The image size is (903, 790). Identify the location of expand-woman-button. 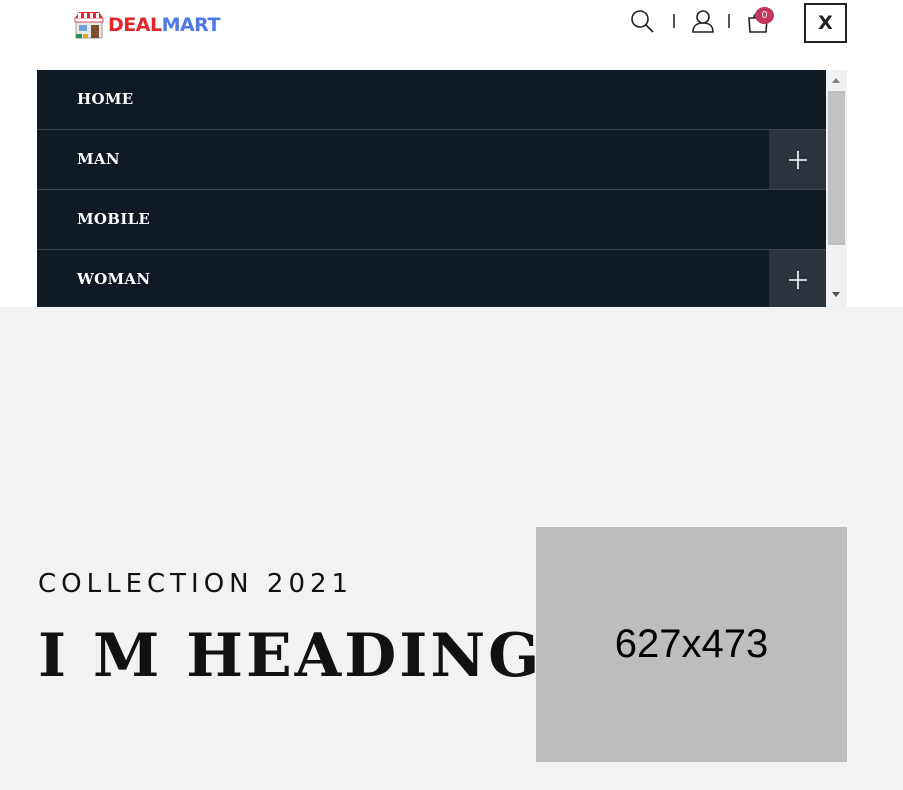
(797, 278).